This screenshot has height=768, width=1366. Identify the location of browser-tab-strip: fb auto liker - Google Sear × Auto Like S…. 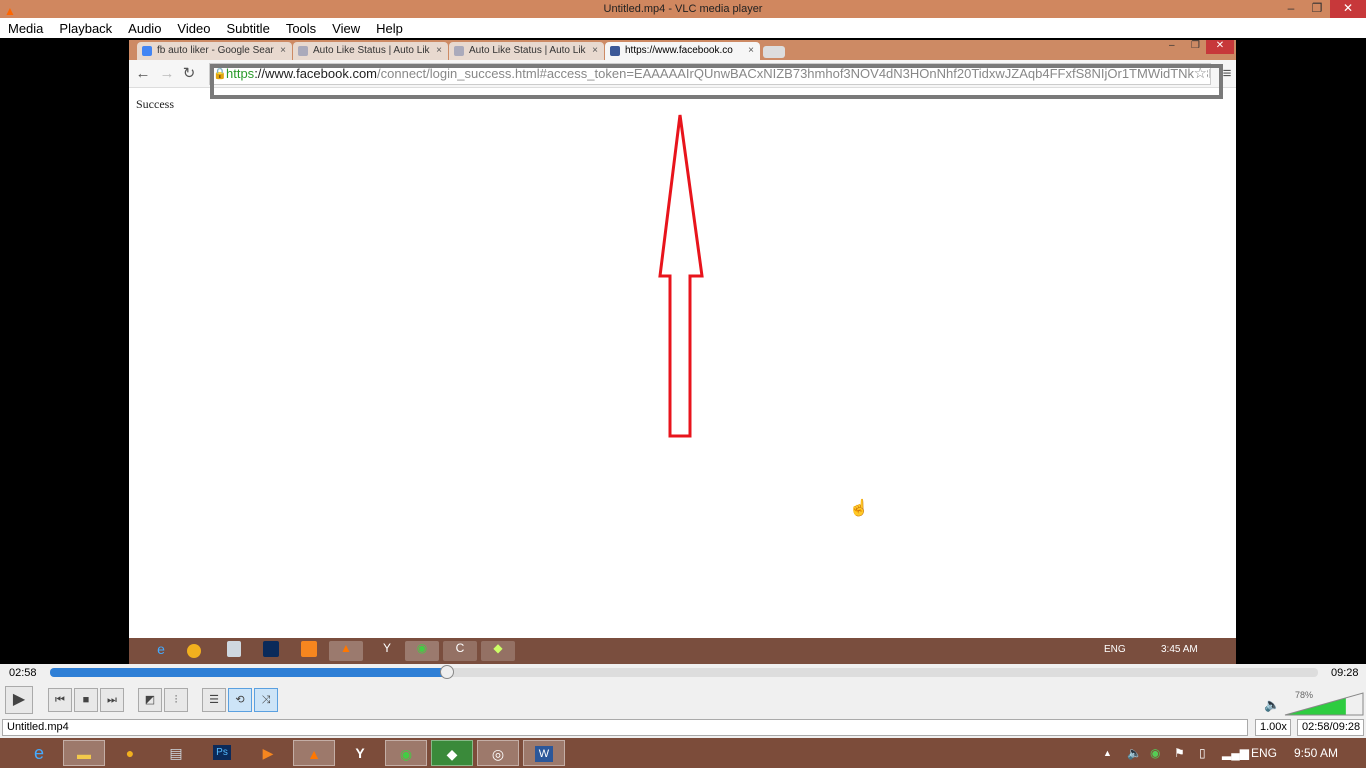
(682, 50).